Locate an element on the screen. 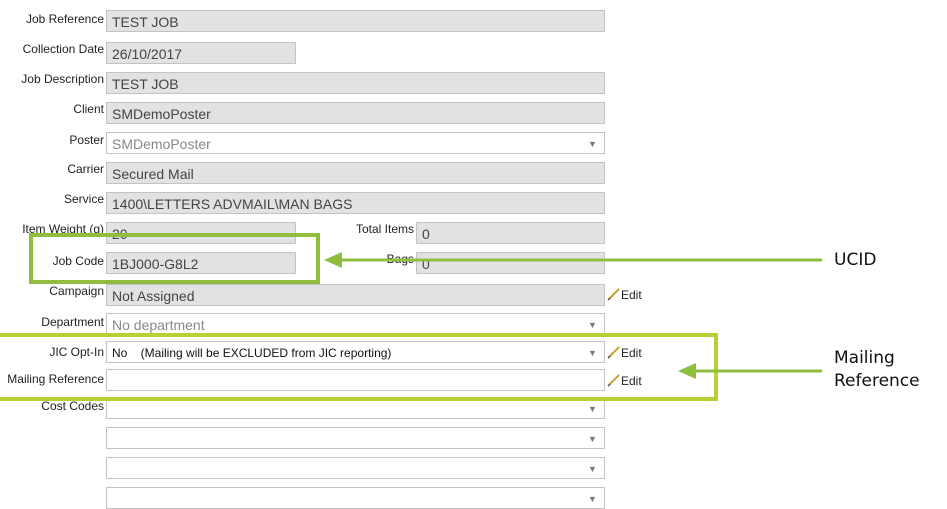 This screenshot has width=947, height=509. mailing-reference-annotation-line2: Reference is located at coordinates (877, 381).